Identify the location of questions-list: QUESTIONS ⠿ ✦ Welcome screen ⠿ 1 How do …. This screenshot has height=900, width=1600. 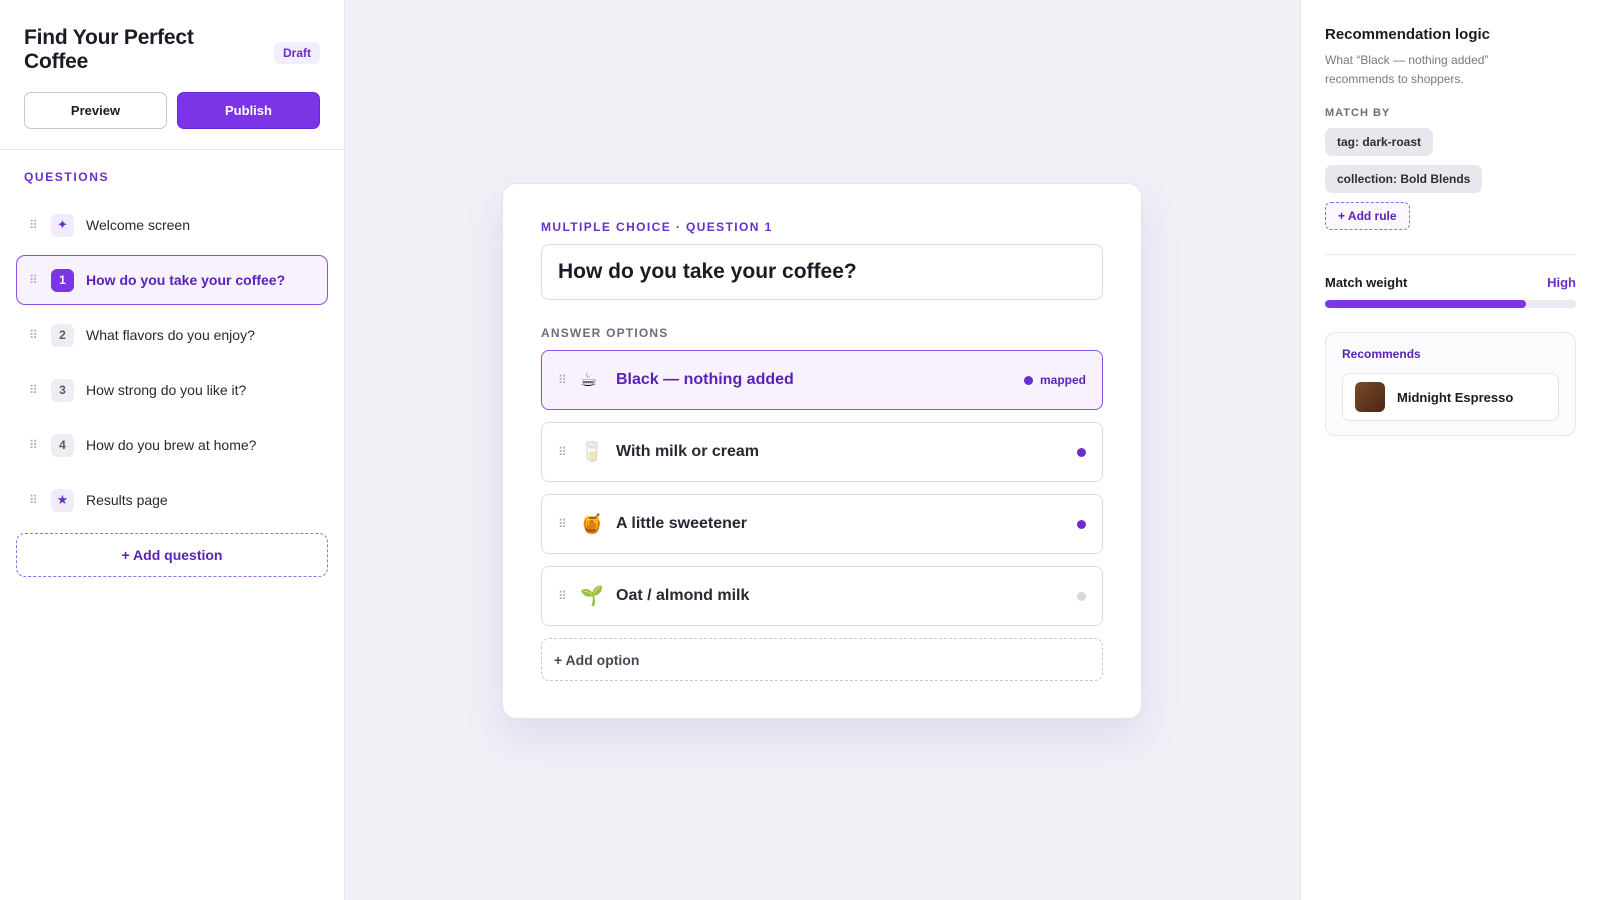
(172, 363).